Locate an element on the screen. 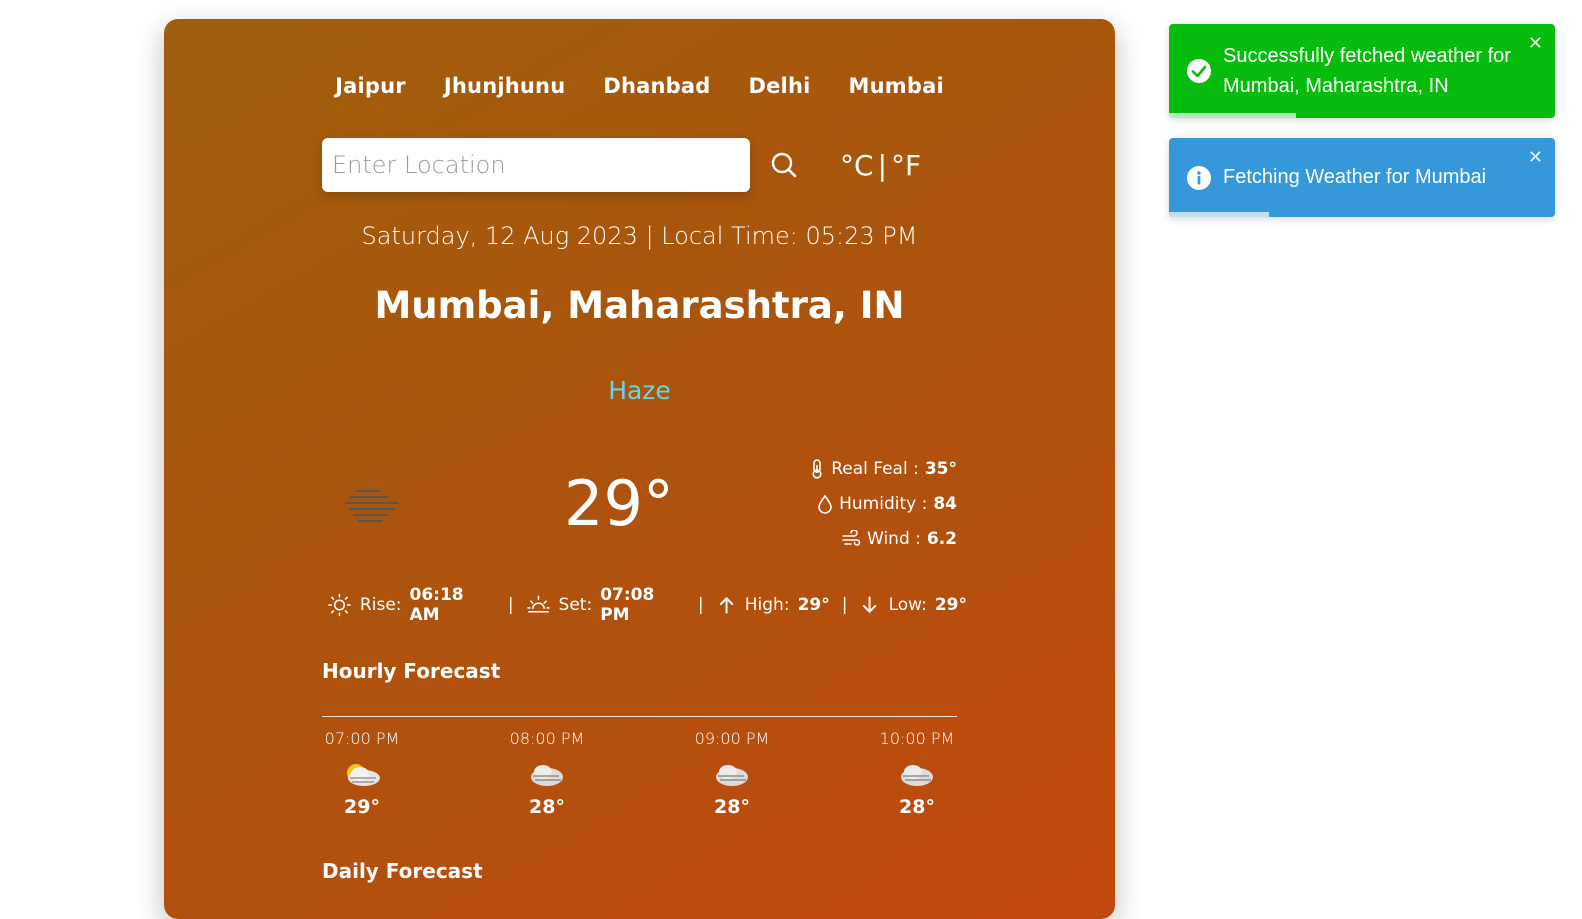 The image size is (1582, 919). weather-details: Real Feal : 35° Humidity : 84 Wind : 6.2 is located at coordinates (857, 503).